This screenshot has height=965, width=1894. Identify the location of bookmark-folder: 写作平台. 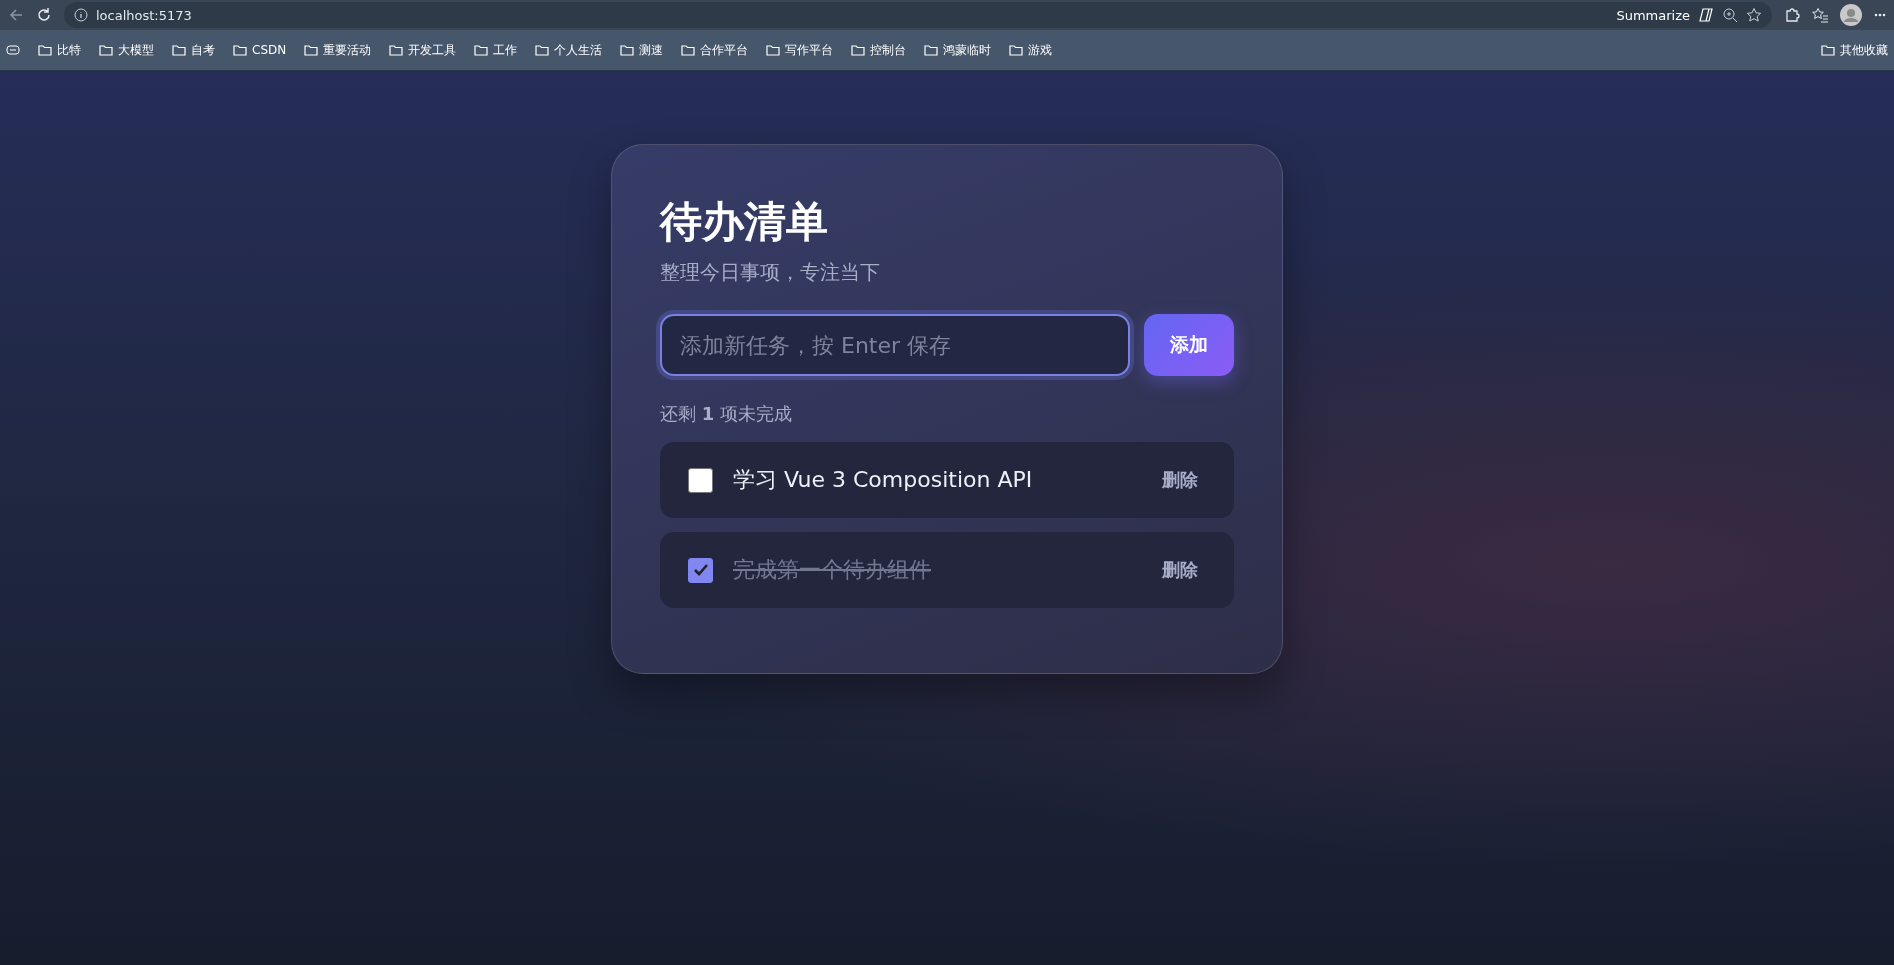
(800, 50).